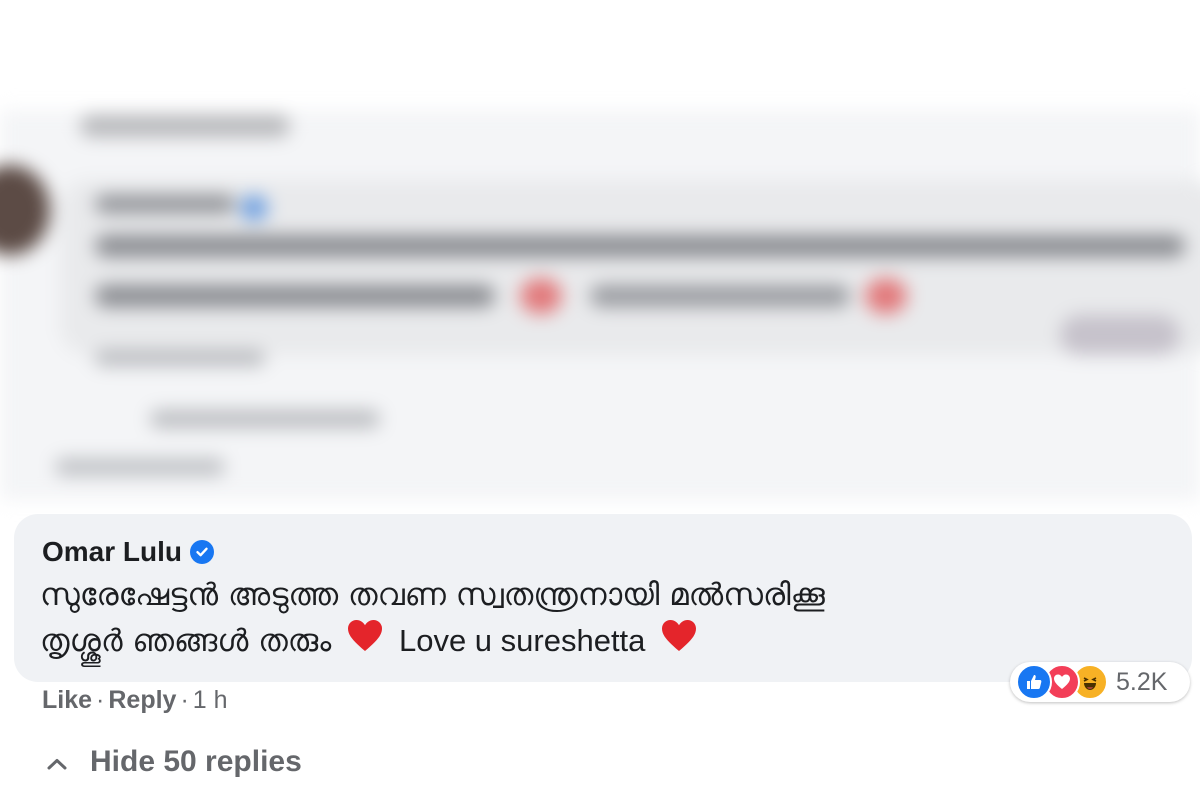 This screenshot has height=800, width=1200. I want to click on verified-badge-icon, so click(202, 552).